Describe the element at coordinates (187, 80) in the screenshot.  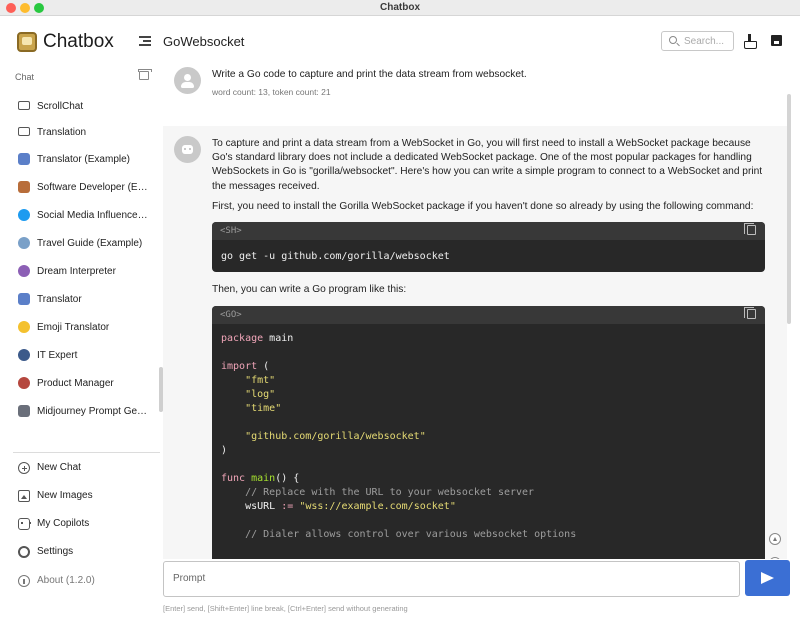
I see `user-avatar-icon` at that location.